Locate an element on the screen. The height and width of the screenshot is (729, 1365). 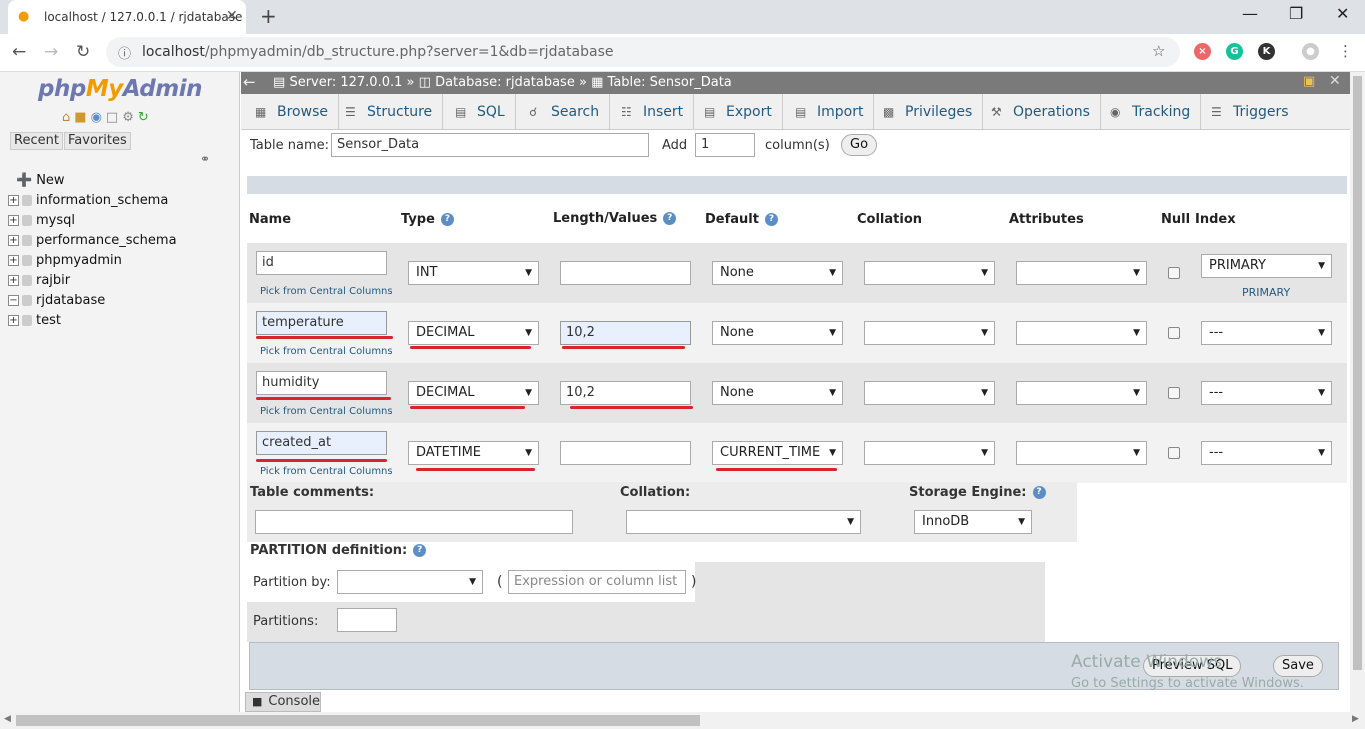
tree-item-rajbir: + rajbir is located at coordinates (39, 280).